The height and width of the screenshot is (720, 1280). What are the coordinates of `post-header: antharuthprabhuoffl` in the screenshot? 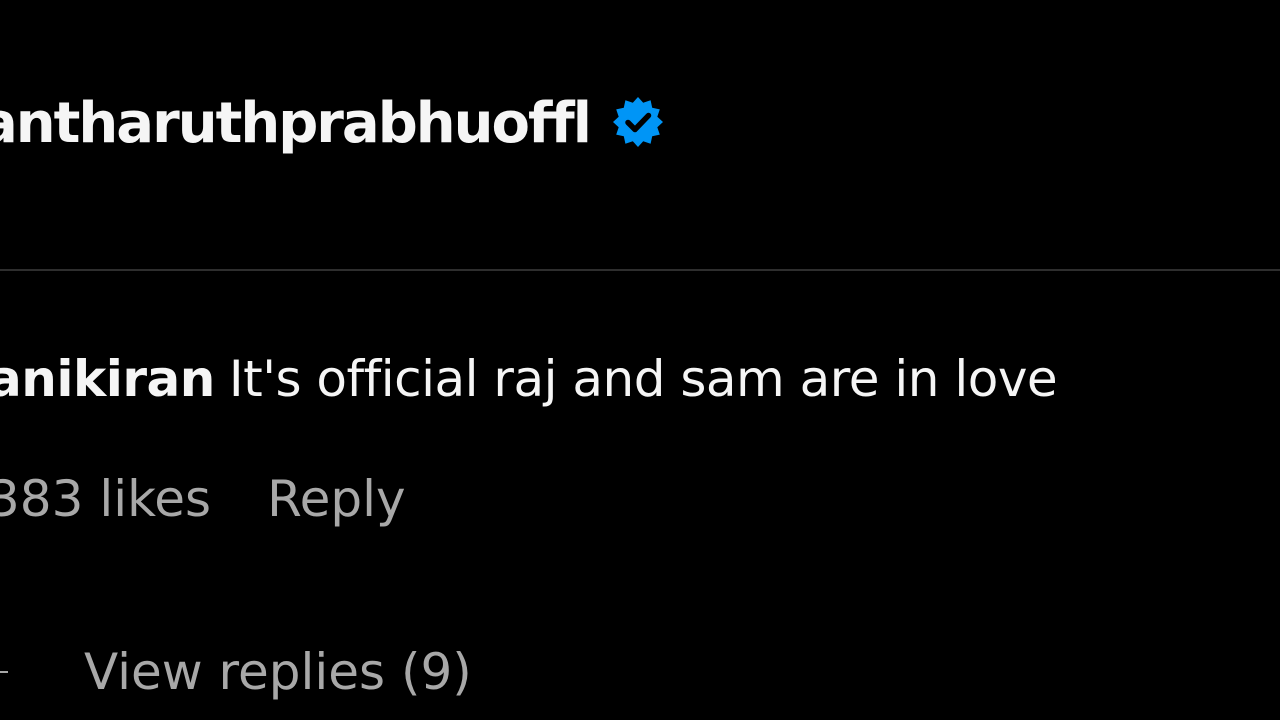 It's located at (334, 124).